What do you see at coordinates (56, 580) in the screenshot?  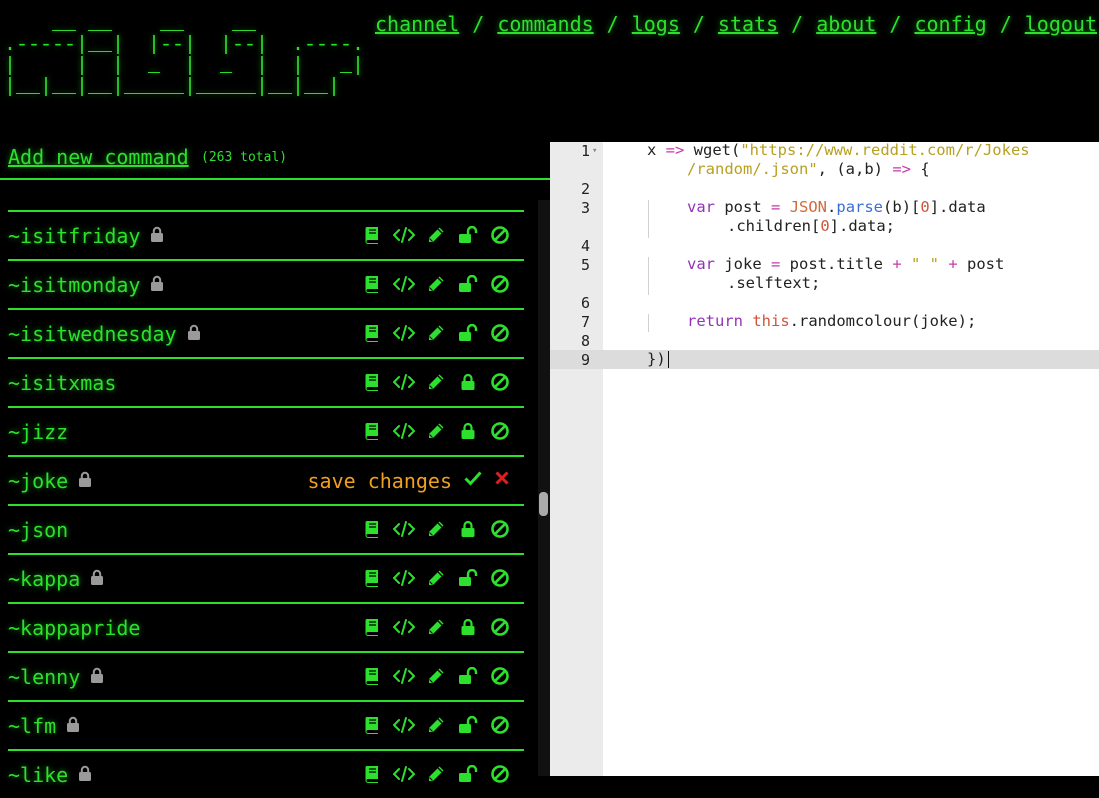 I see `command-name: ~kappa` at bounding box center [56, 580].